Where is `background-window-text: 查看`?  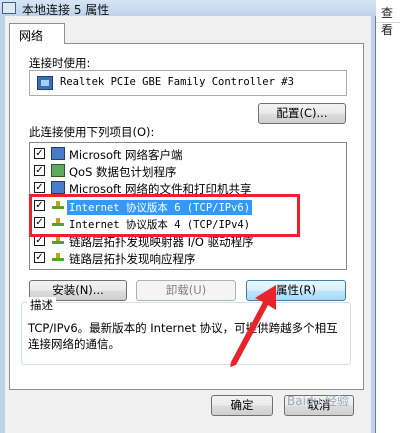 background-window-text: 查看 is located at coordinates (387, 21).